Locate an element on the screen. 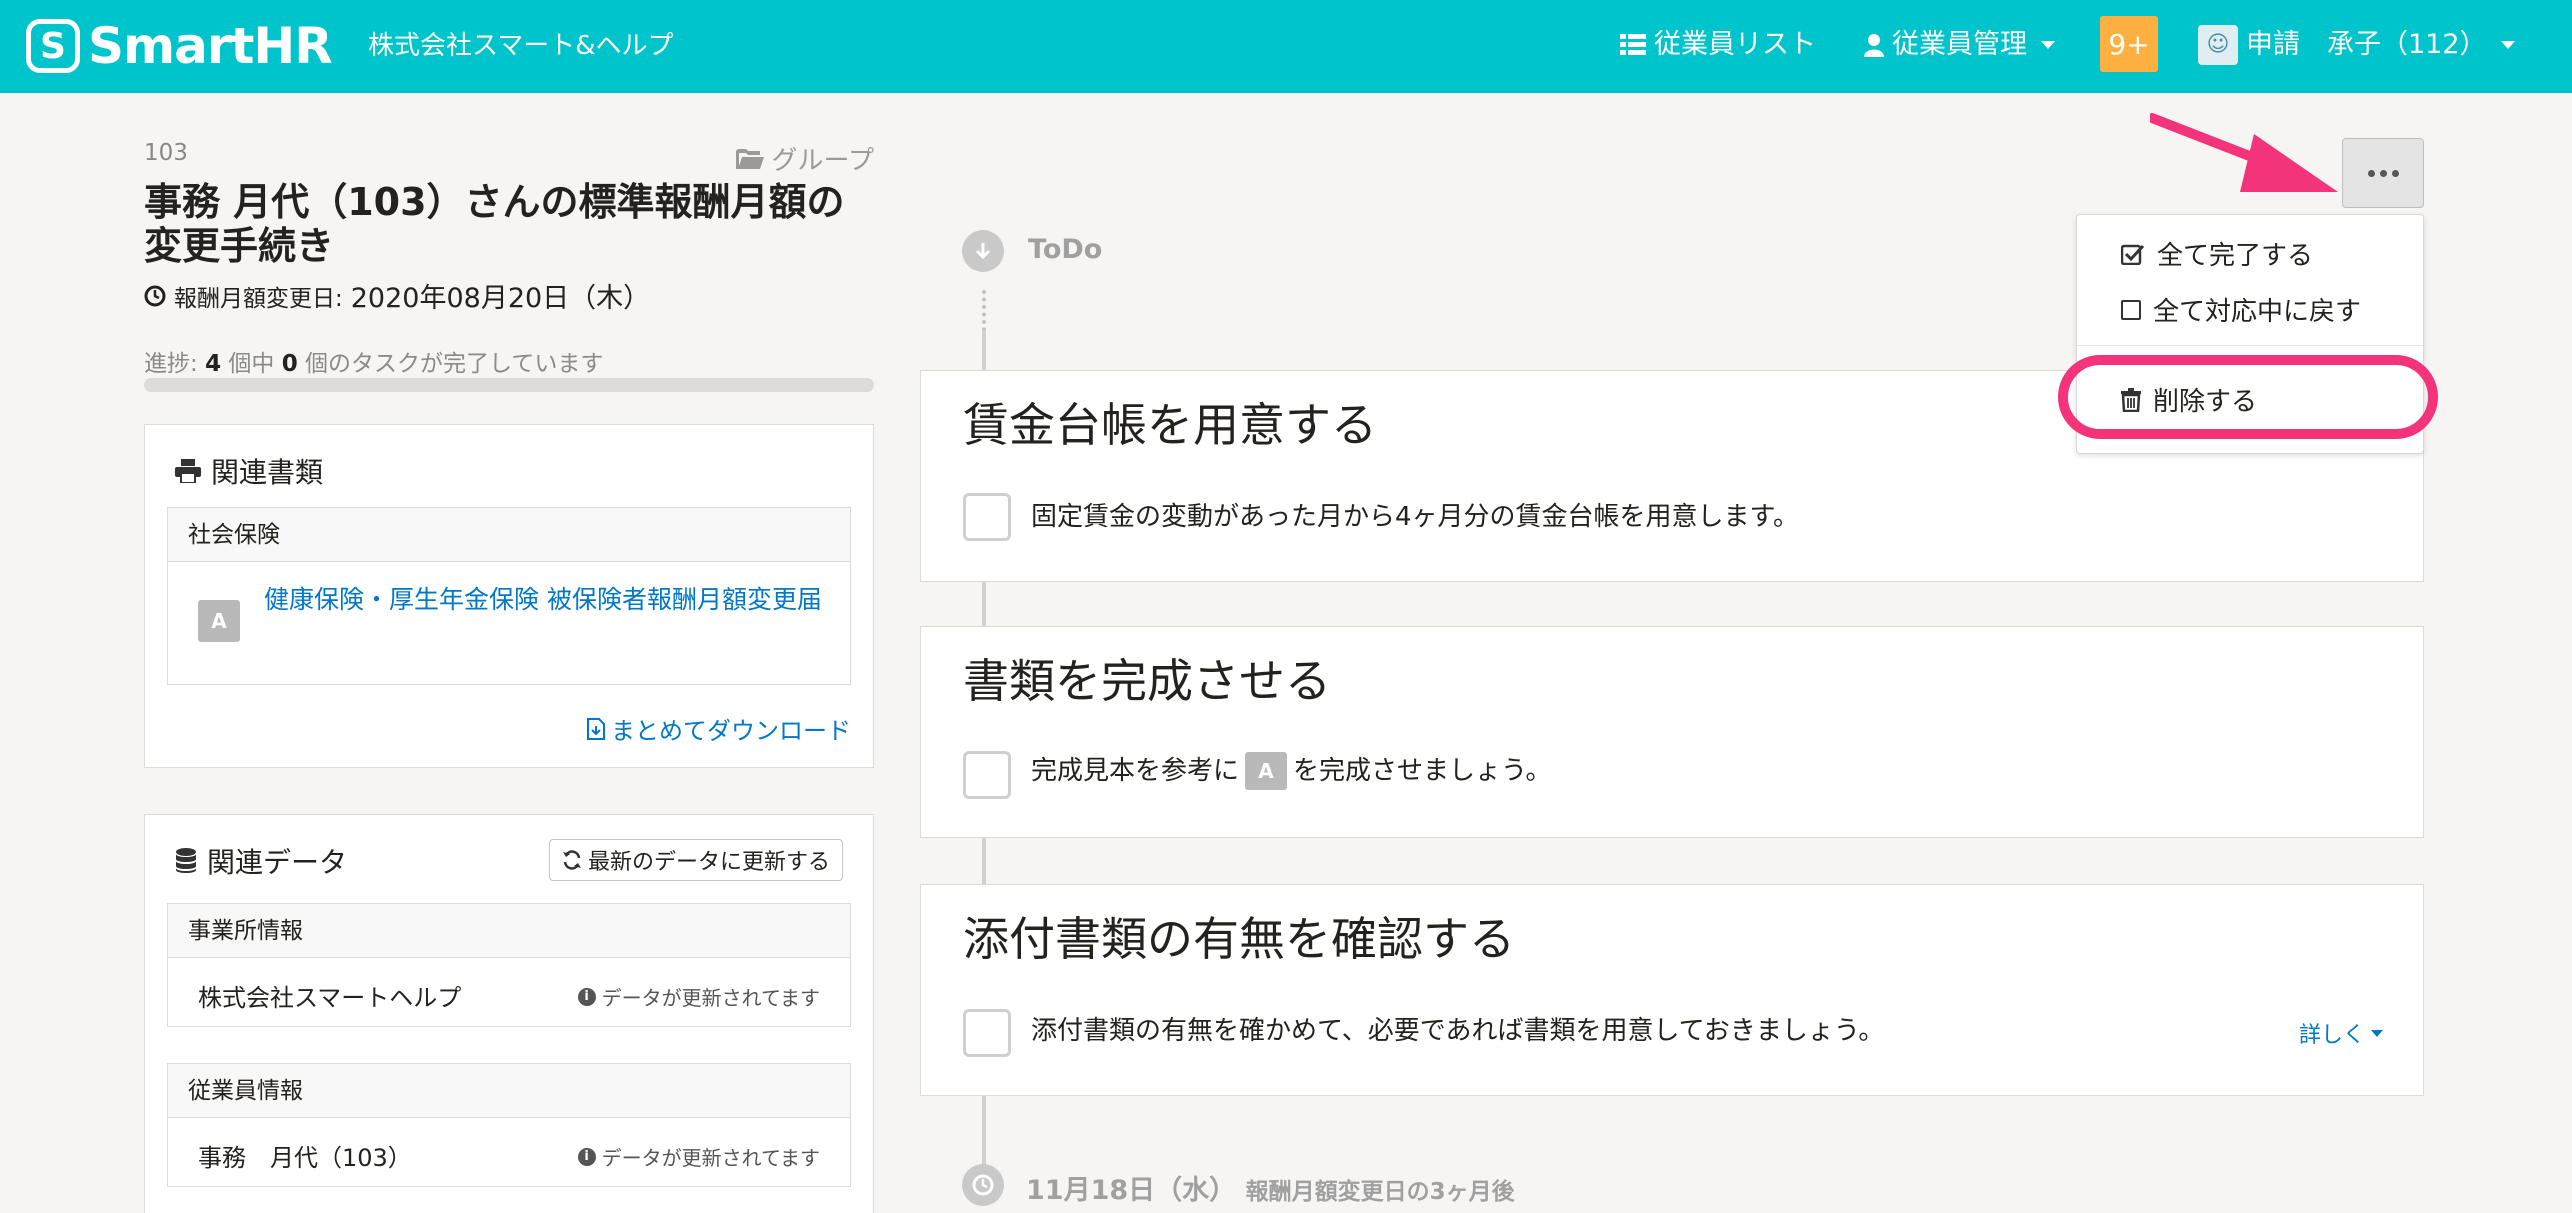 This screenshot has width=2572, height=1213. nav-employee-manage-label: 従業員管理 is located at coordinates (1959, 44).